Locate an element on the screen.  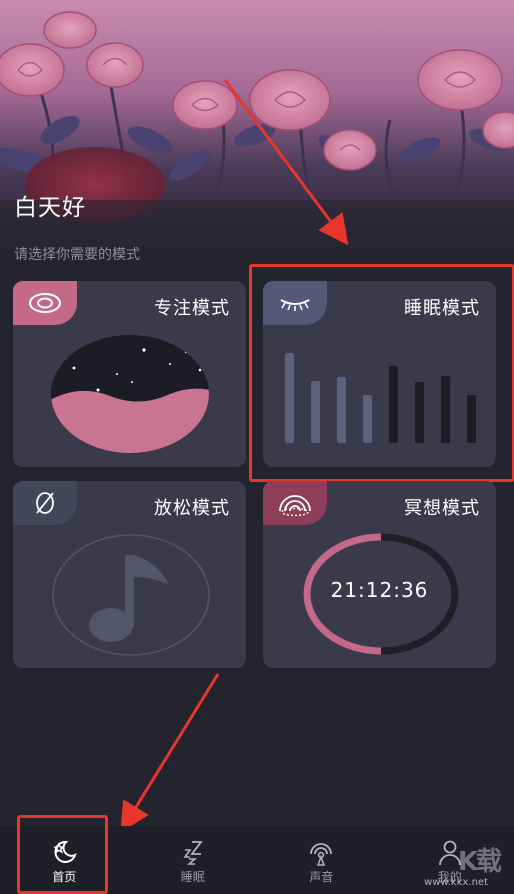
zzz-icon is located at coordinates (193, 853).